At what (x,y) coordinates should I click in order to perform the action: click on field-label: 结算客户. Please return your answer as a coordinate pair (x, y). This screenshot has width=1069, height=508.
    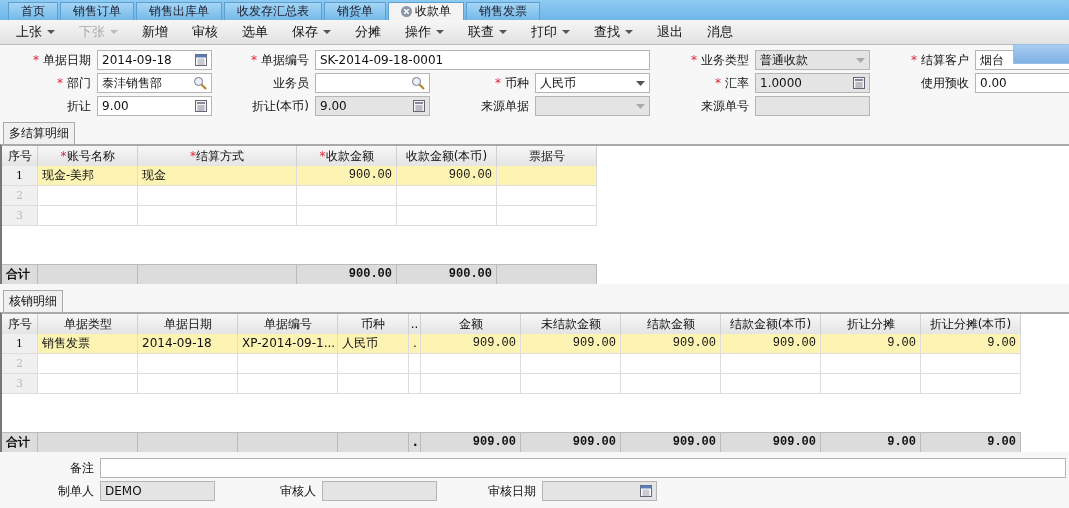
    Looking at the image, I should click on (945, 60).